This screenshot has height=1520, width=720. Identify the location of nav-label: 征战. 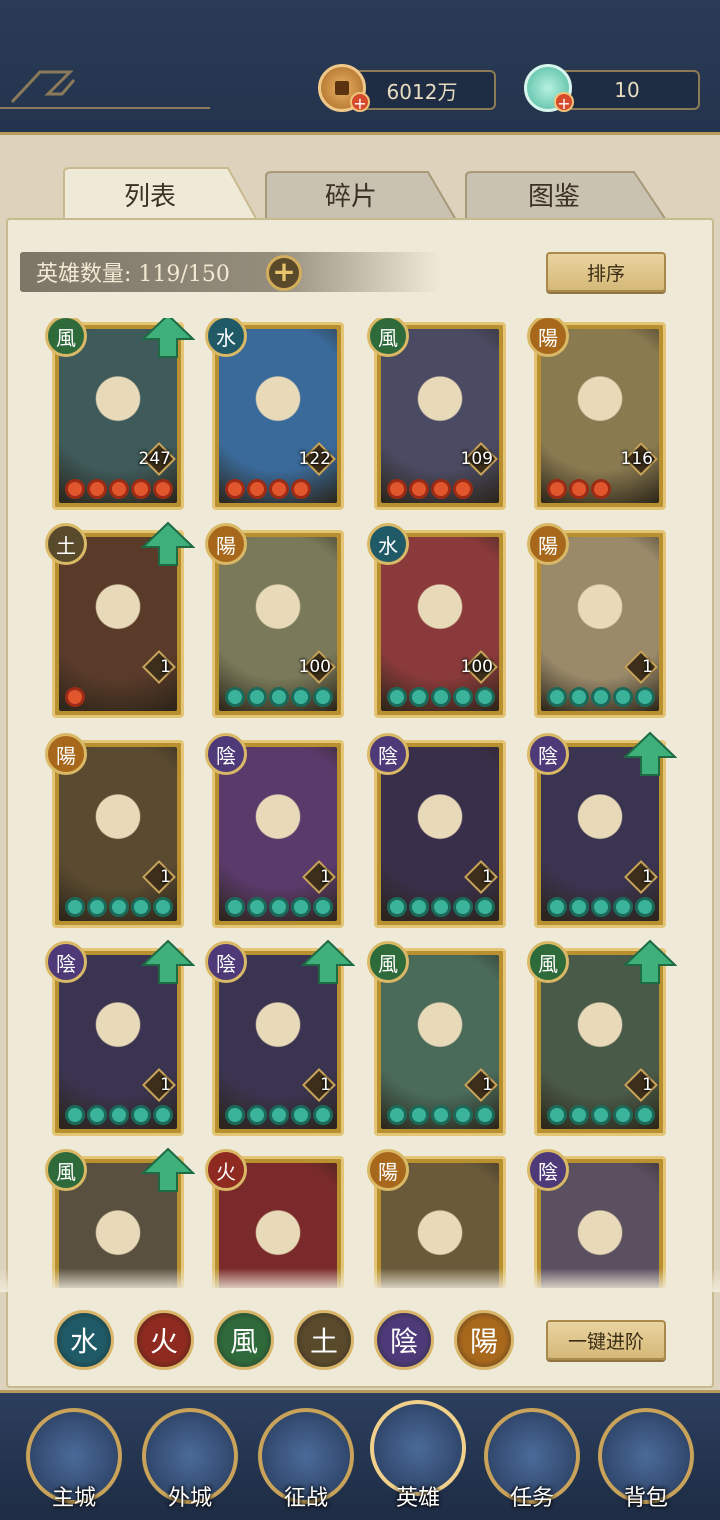
(305, 1498).